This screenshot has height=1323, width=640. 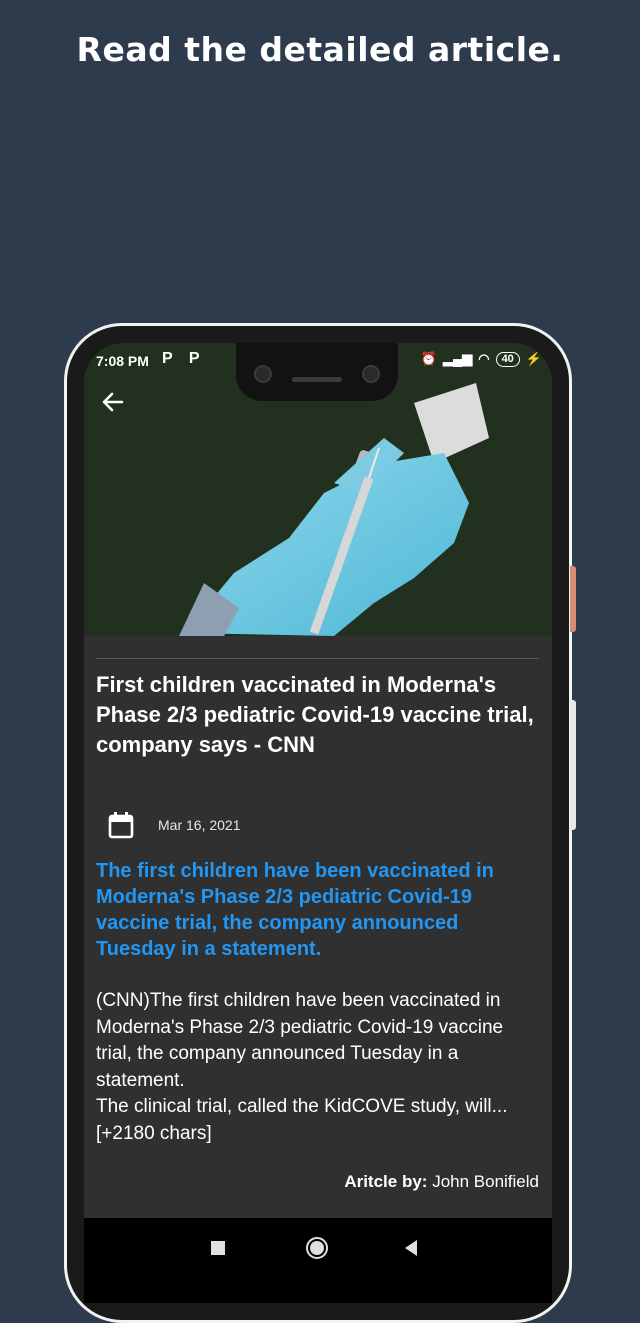 I want to click on camera-left, so click(x=263, y=374).